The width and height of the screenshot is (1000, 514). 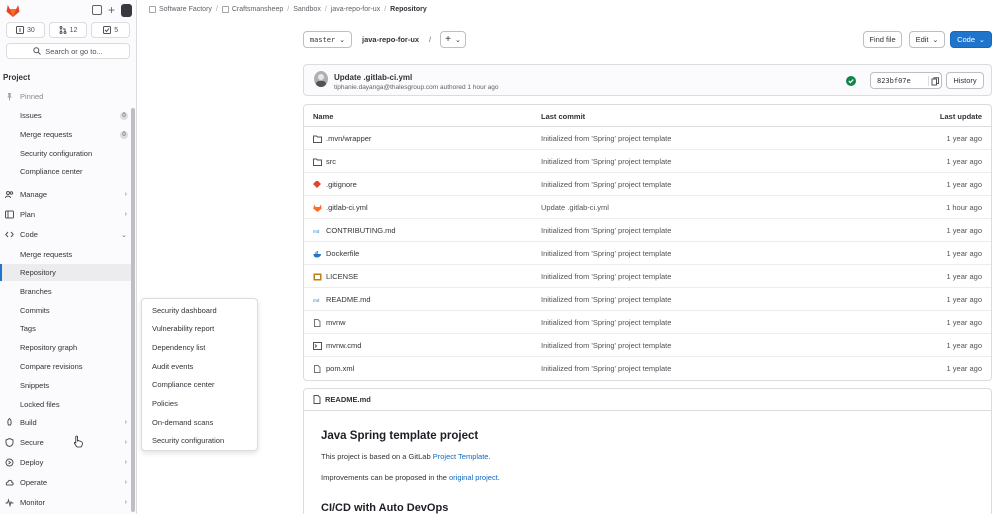 What do you see at coordinates (965, 80) in the screenshot?
I see `history-button: History` at bounding box center [965, 80].